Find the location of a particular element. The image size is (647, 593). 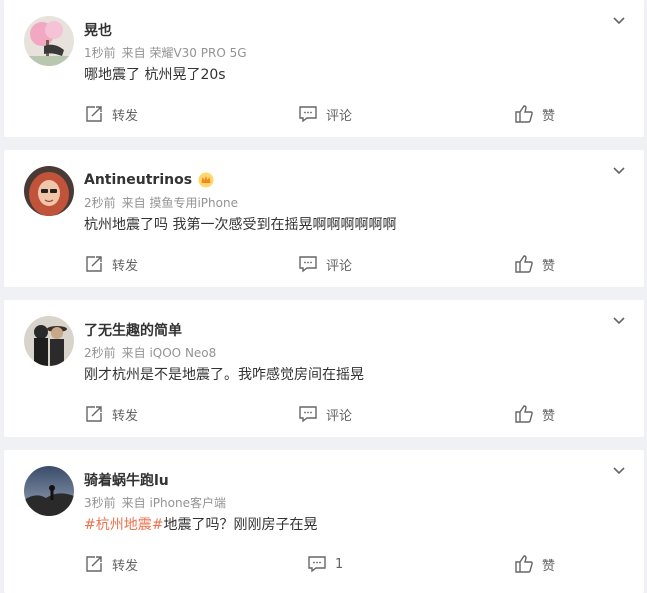

author-row: Antineutrinos is located at coordinates (149, 180).